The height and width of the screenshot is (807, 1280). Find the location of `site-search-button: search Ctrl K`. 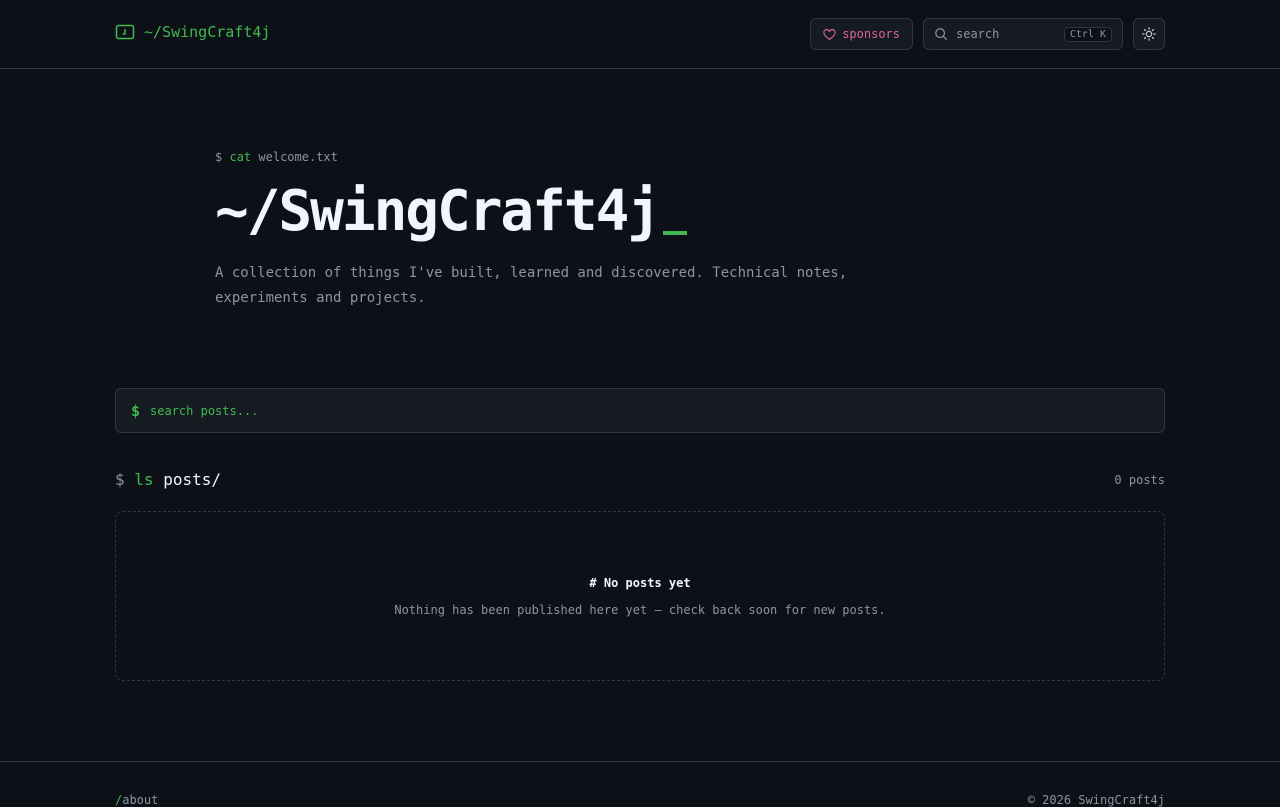

site-search-button: search Ctrl K is located at coordinates (1023, 34).